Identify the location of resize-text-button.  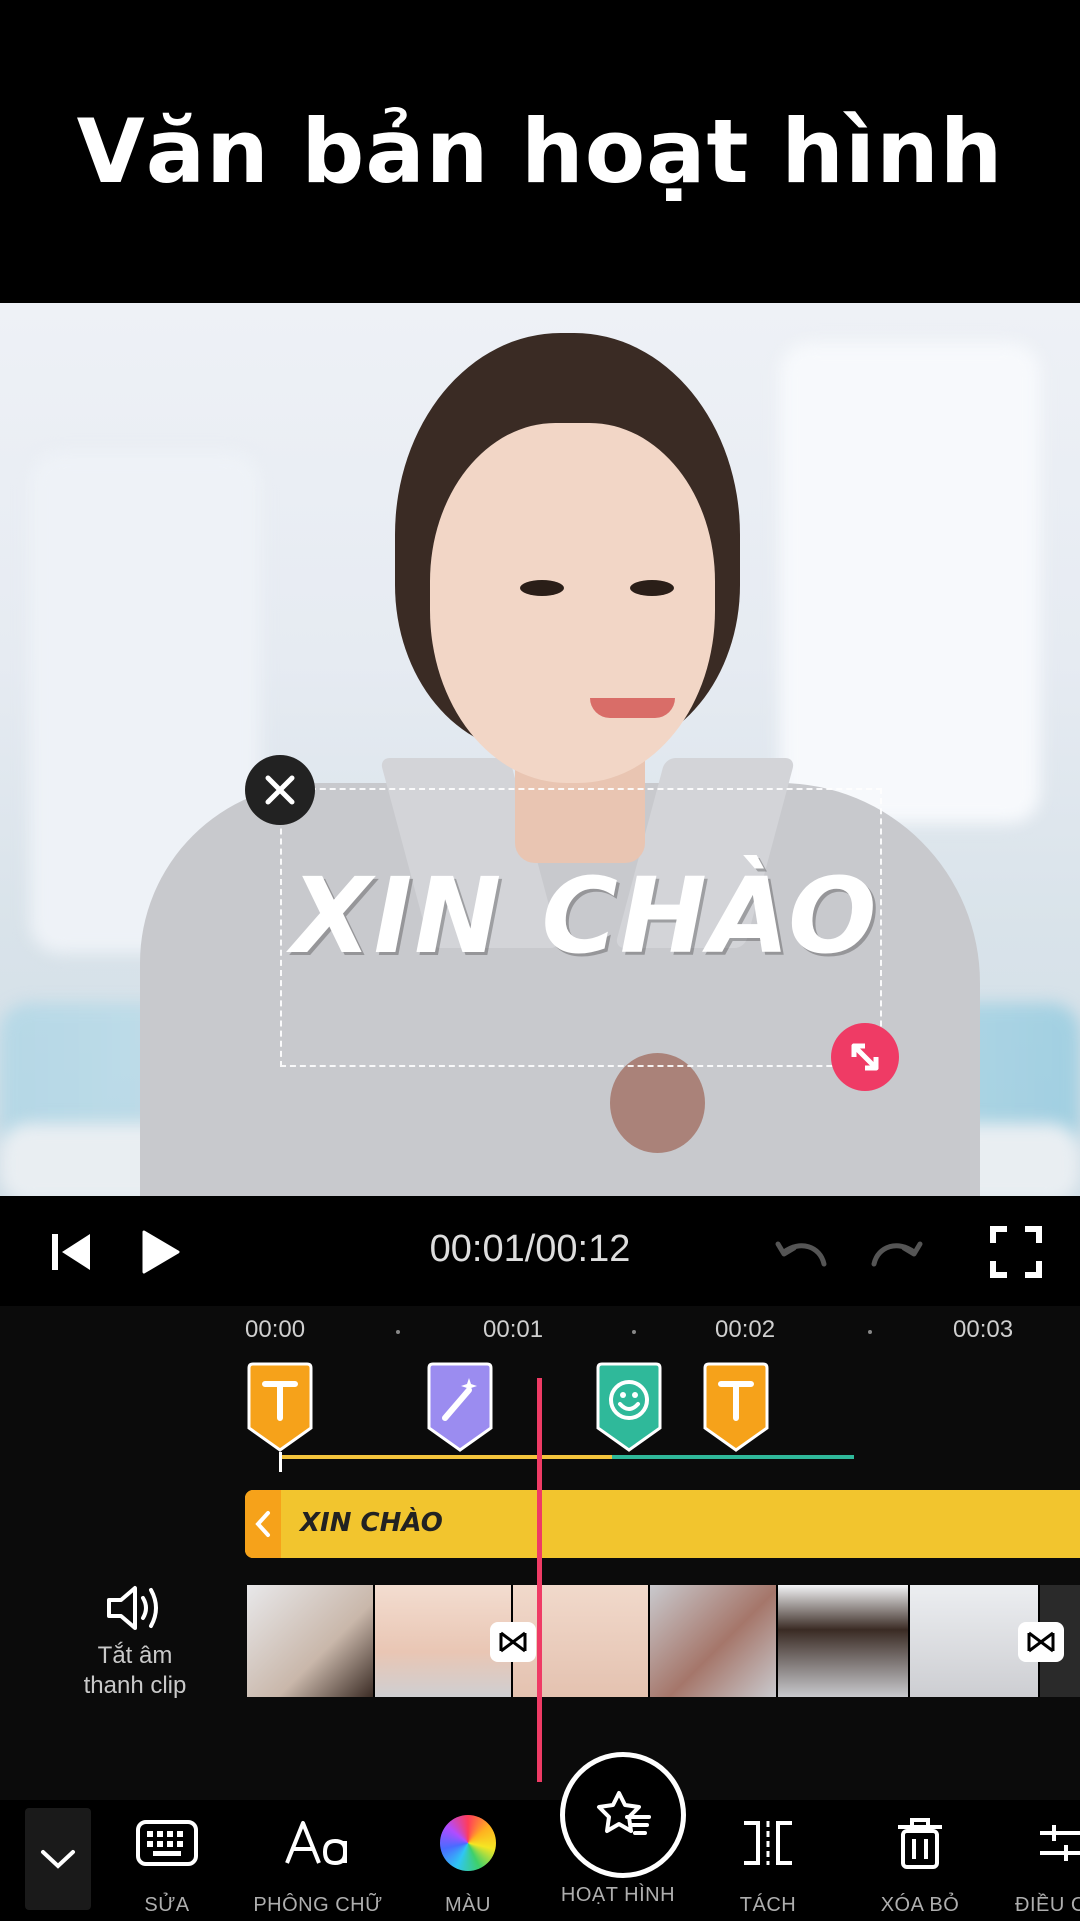
(865, 1057).